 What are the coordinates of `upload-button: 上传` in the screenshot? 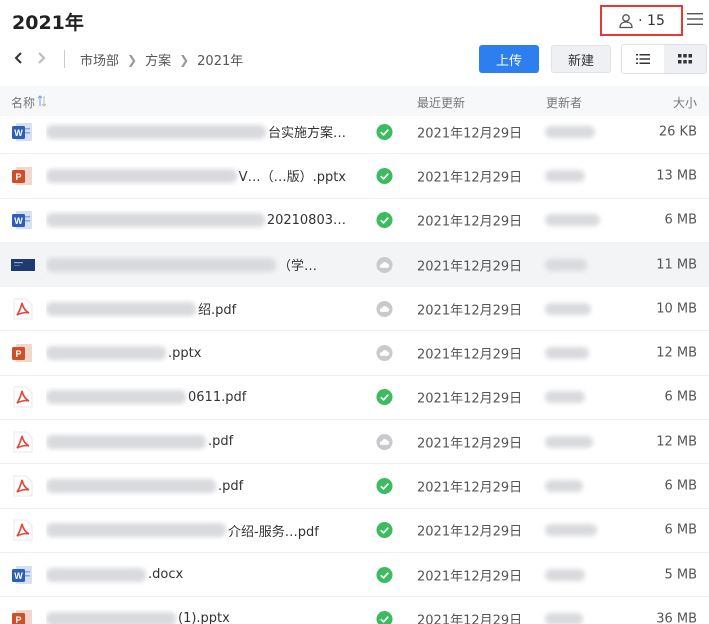 It's located at (509, 59).